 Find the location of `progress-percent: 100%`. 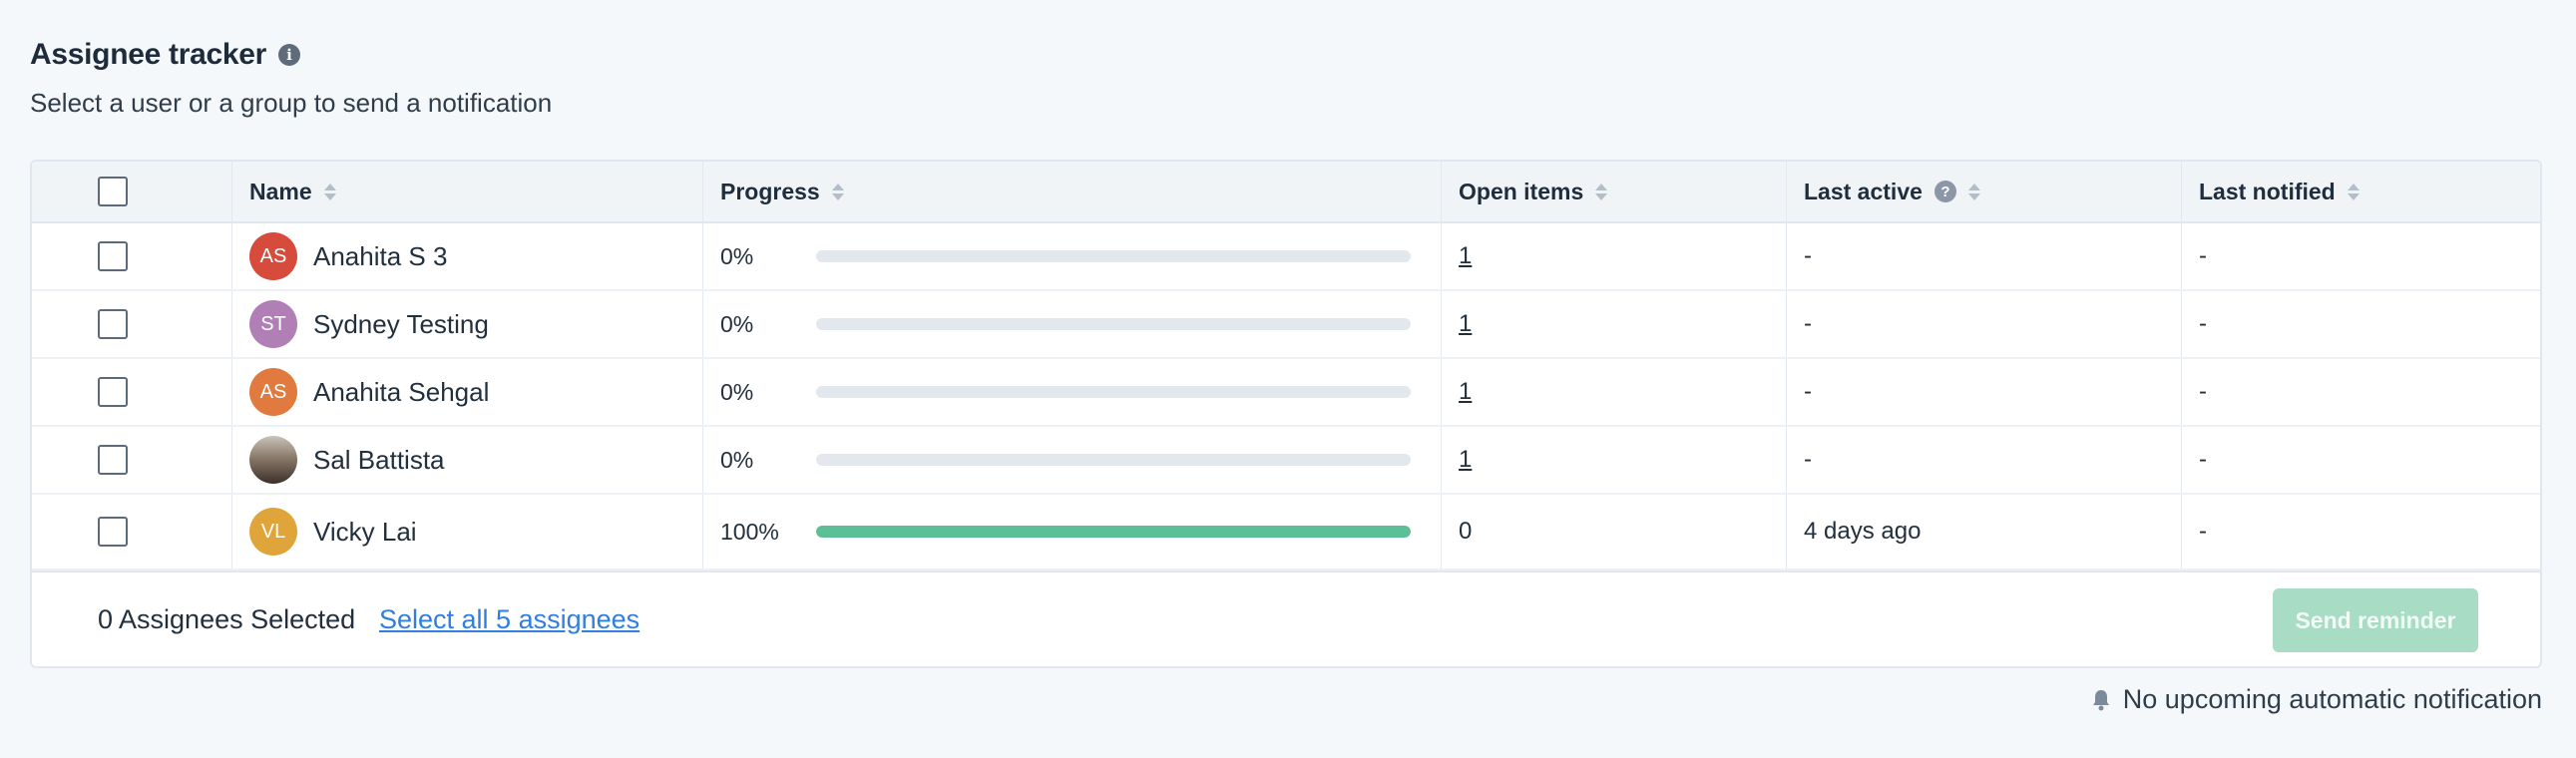

progress-percent: 100% is located at coordinates (749, 531).